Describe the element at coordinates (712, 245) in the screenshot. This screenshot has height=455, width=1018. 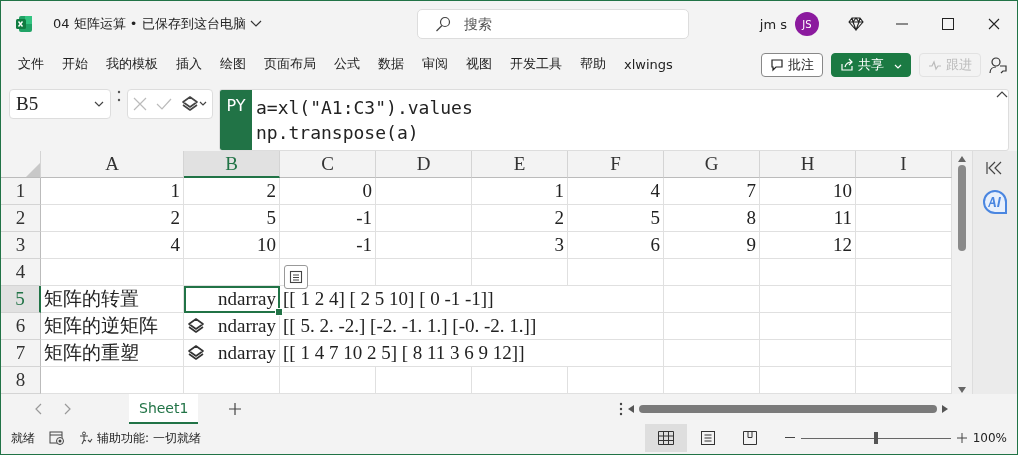
I see `table-cell: 9` at that location.